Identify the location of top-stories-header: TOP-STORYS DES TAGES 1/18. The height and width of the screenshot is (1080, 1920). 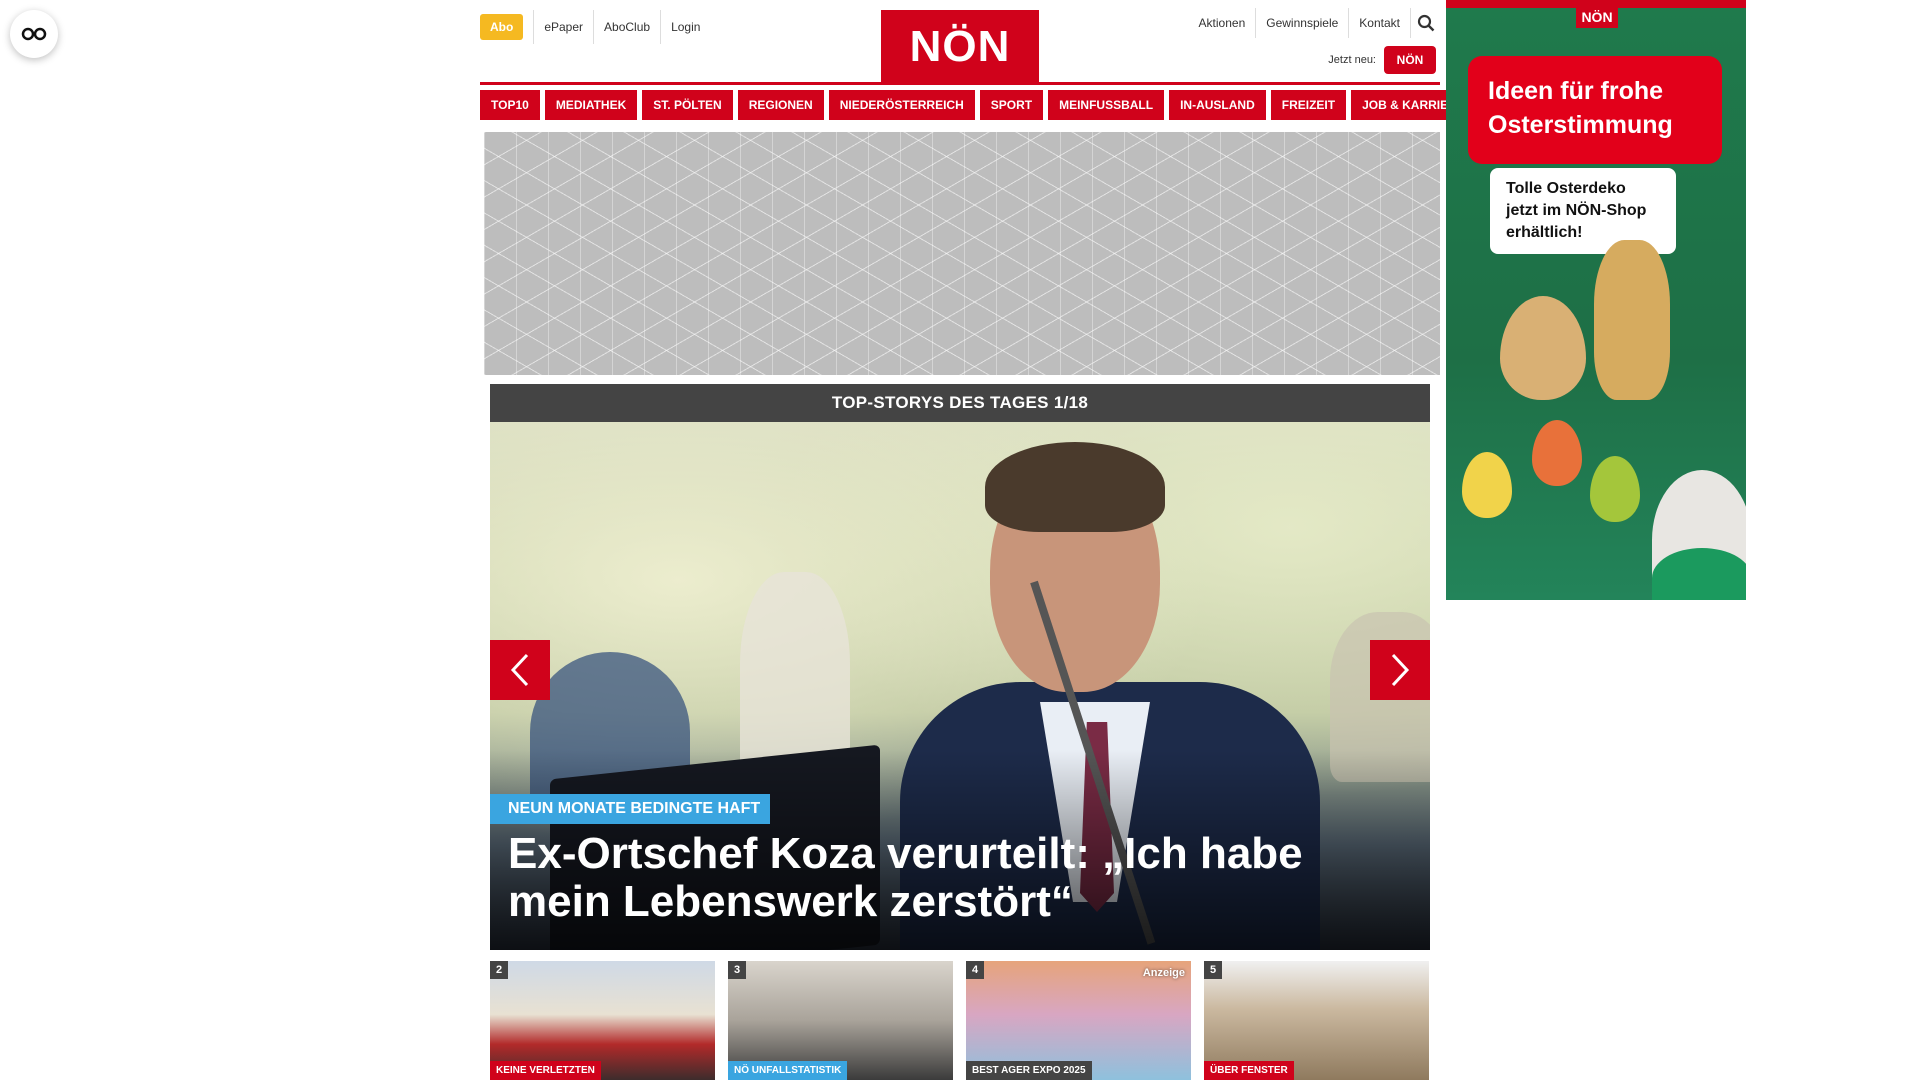
(960, 403).